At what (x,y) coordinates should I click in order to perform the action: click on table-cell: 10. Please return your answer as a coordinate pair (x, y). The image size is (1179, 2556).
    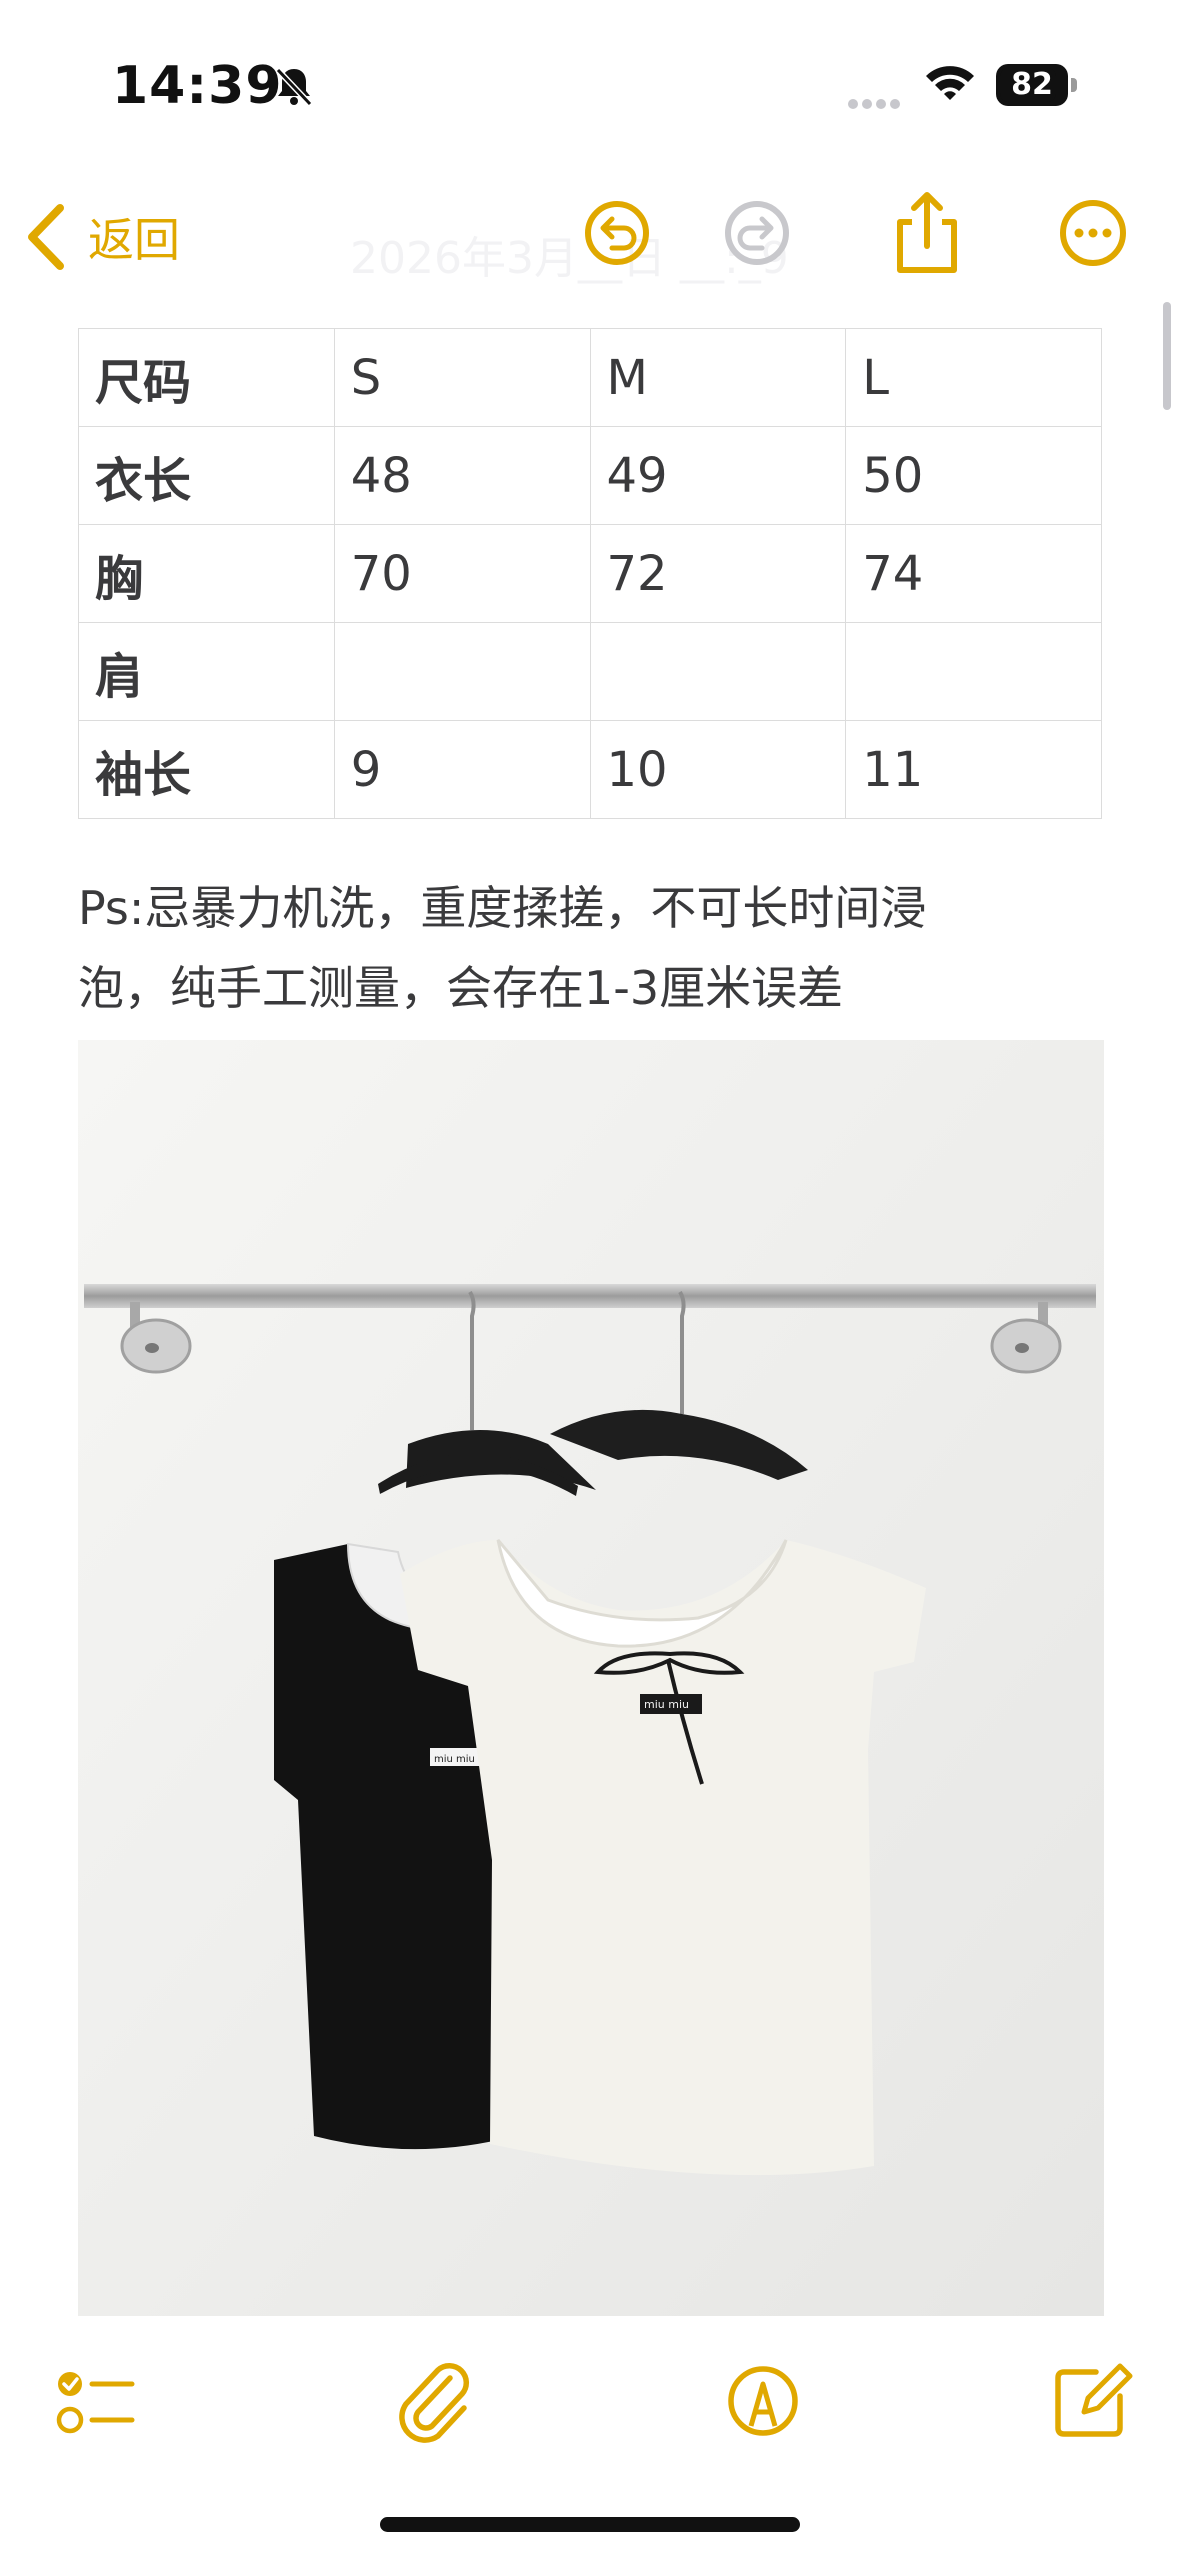
    Looking at the image, I should click on (718, 769).